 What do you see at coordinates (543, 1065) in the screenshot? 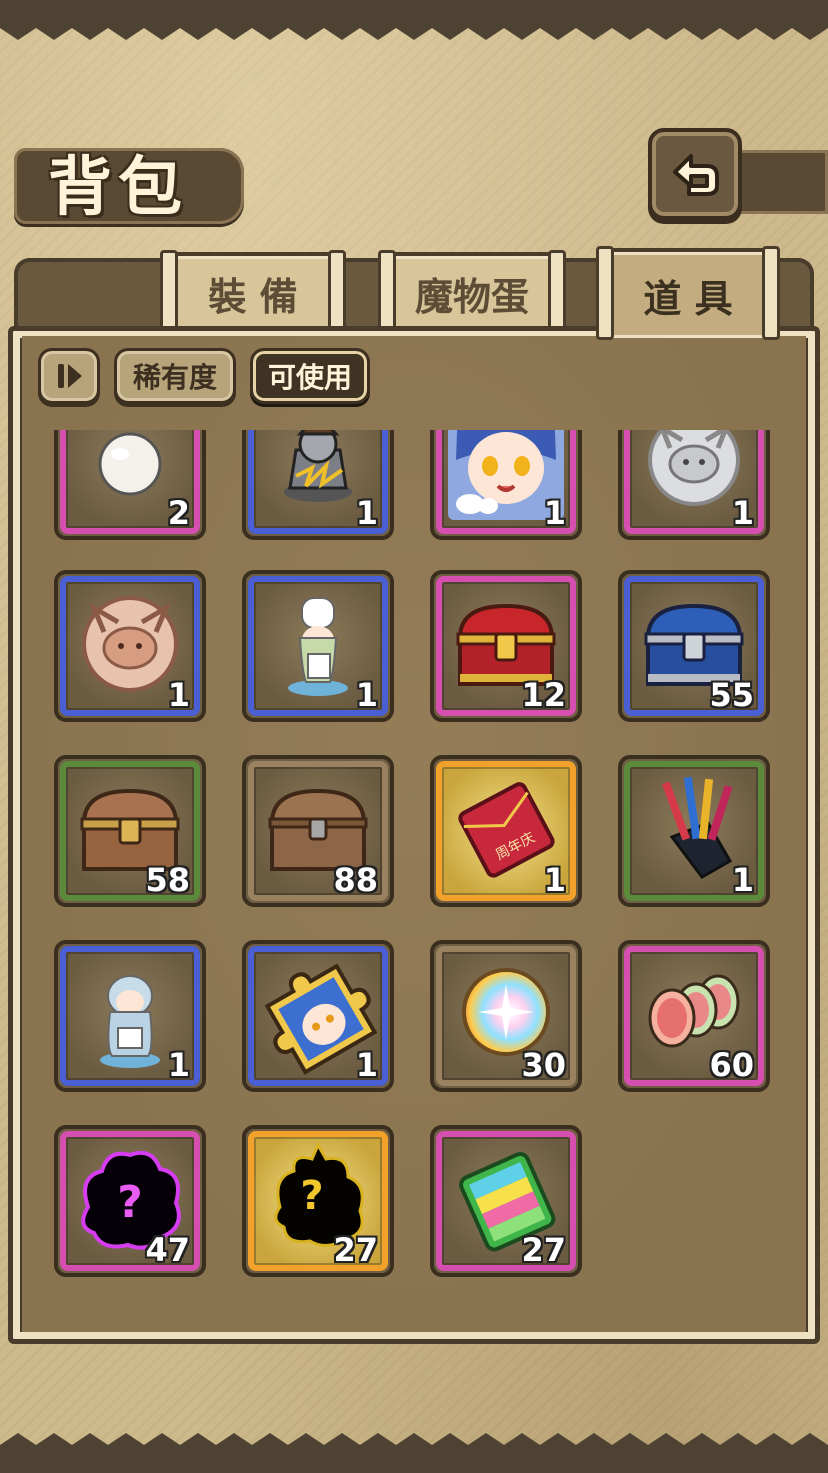
I see `item-count: 30` at bounding box center [543, 1065].